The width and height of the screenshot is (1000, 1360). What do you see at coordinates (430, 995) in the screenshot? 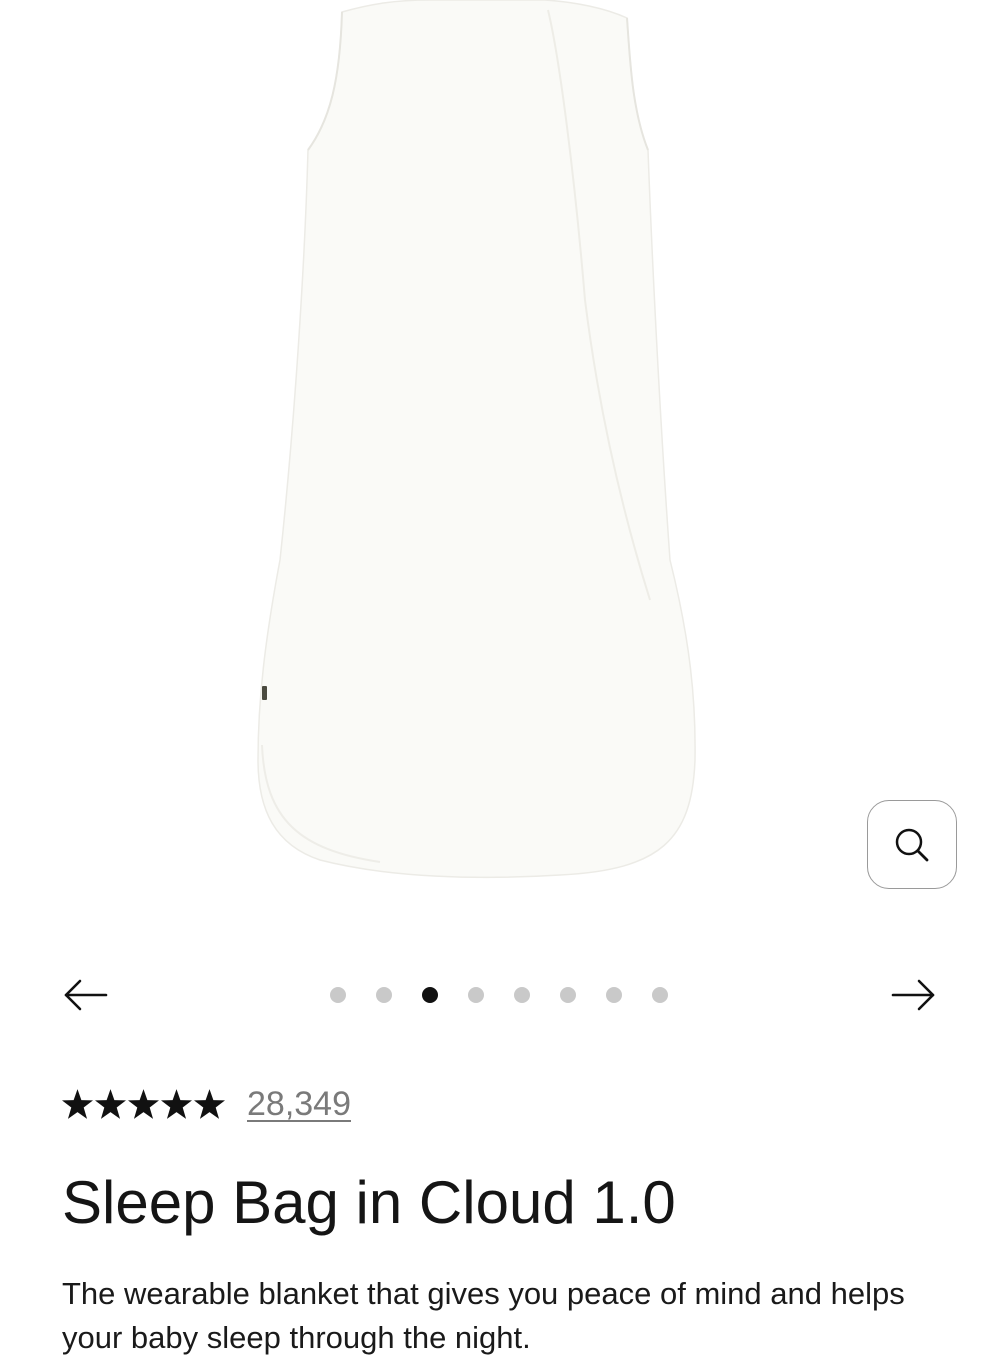
I see `carousel-dot-active` at bounding box center [430, 995].